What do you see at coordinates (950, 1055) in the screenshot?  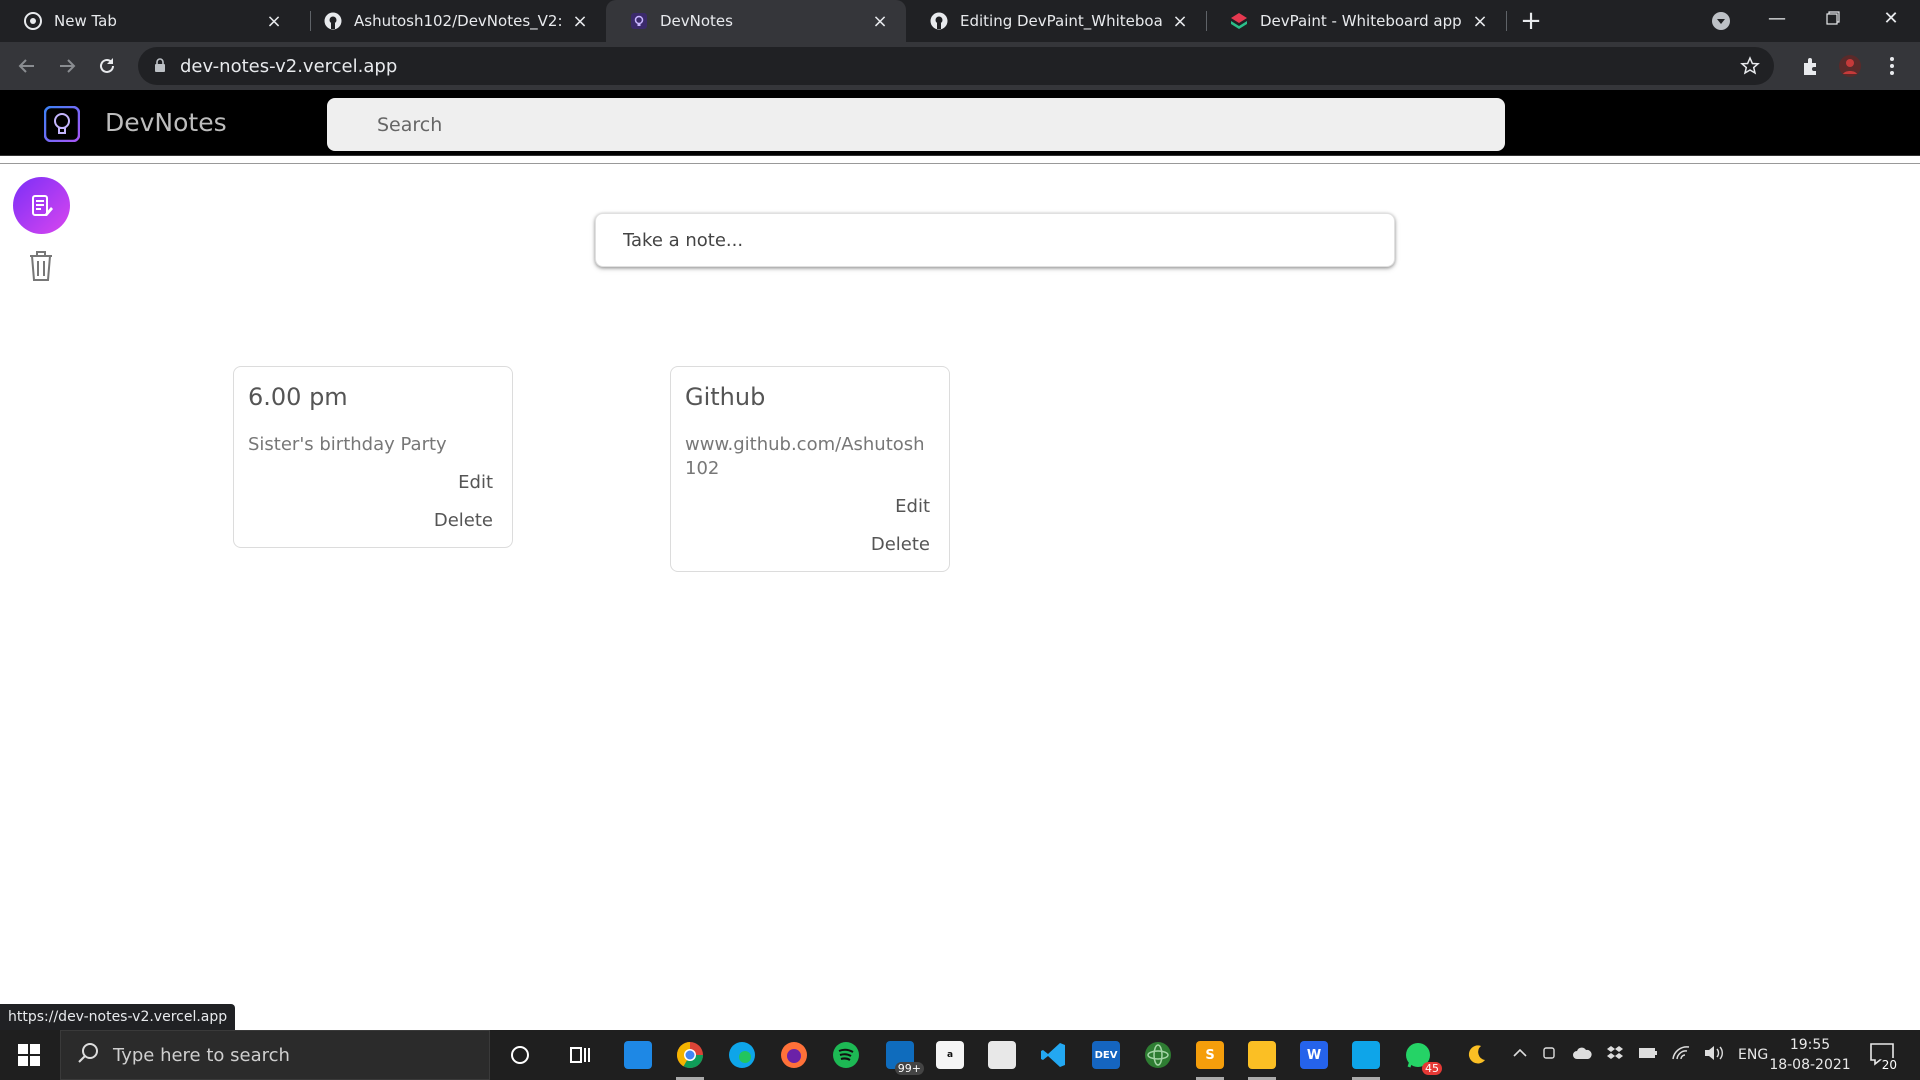 I see `amazon-icon: a` at bounding box center [950, 1055].